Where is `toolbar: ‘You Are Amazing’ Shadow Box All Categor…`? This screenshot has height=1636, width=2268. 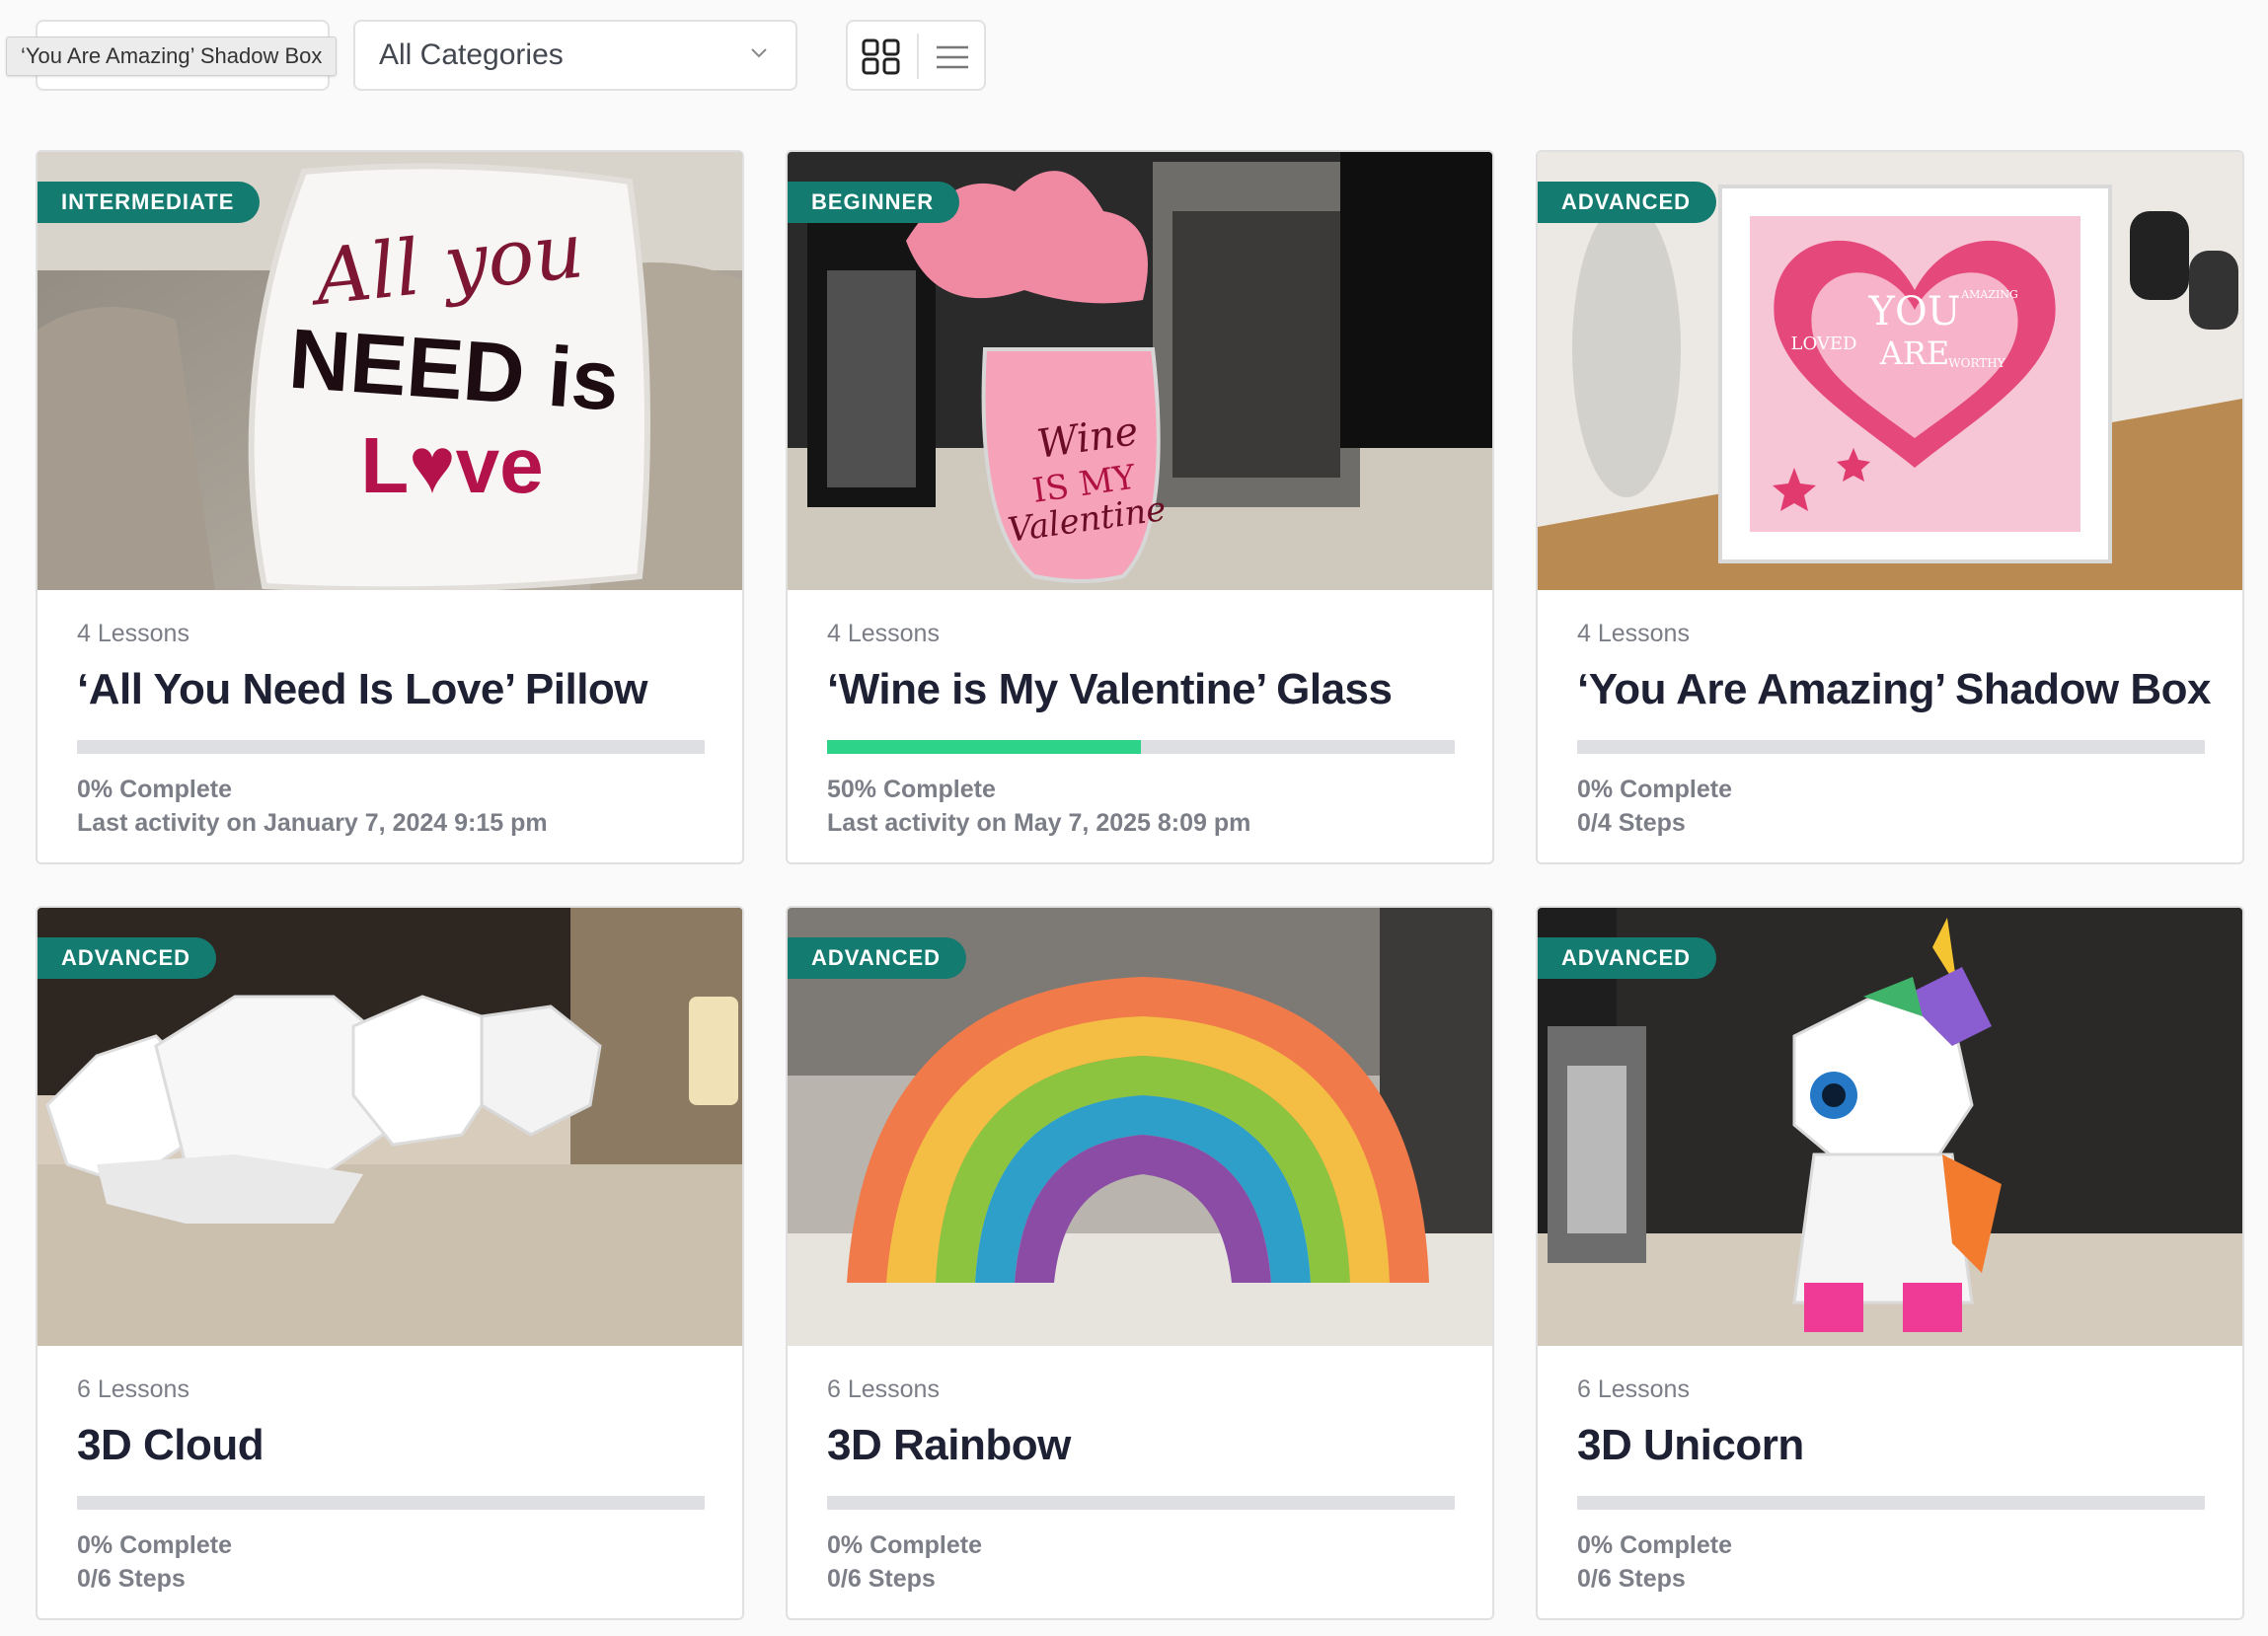
toolbar: ‘You Are Amazing’ Shadow Box All Categor… is located at coordinates (1134, 59).